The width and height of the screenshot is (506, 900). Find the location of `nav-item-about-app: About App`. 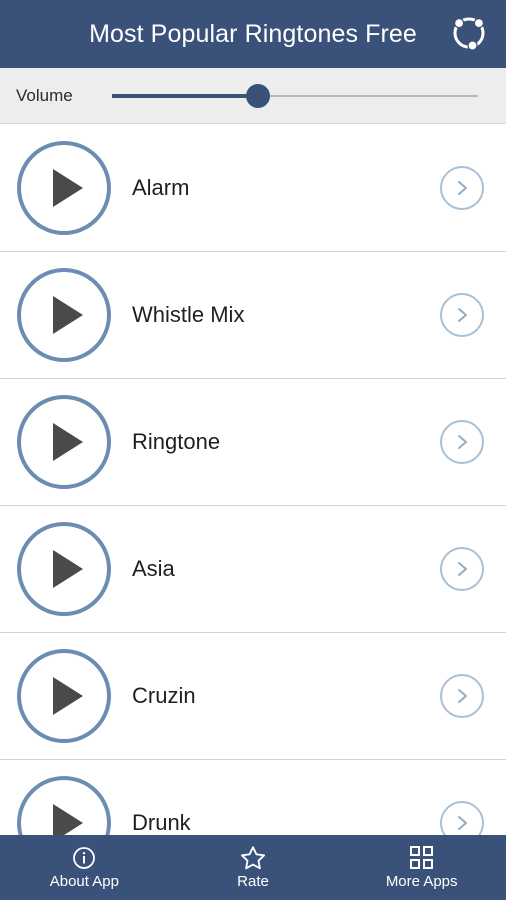

nav-item-about-app: About App is located at coordinates (84, 867).